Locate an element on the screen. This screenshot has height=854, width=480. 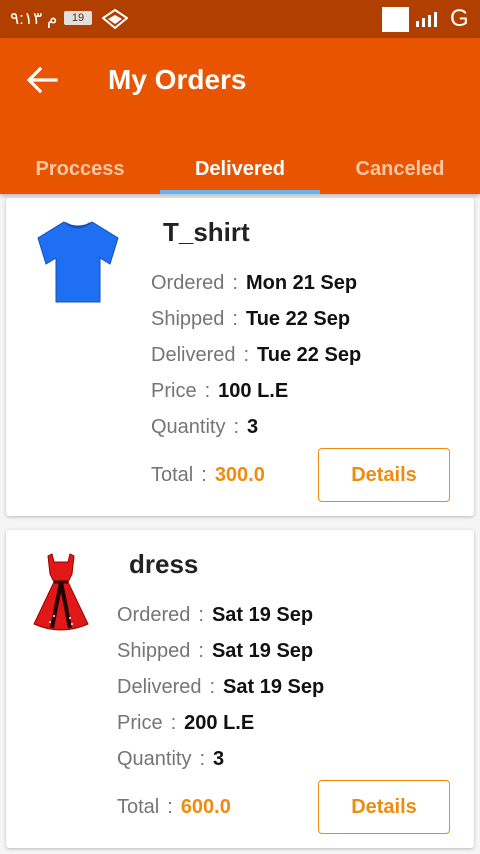
delivered-date: Tue 22 Sep is located at coordinates (309, 355).